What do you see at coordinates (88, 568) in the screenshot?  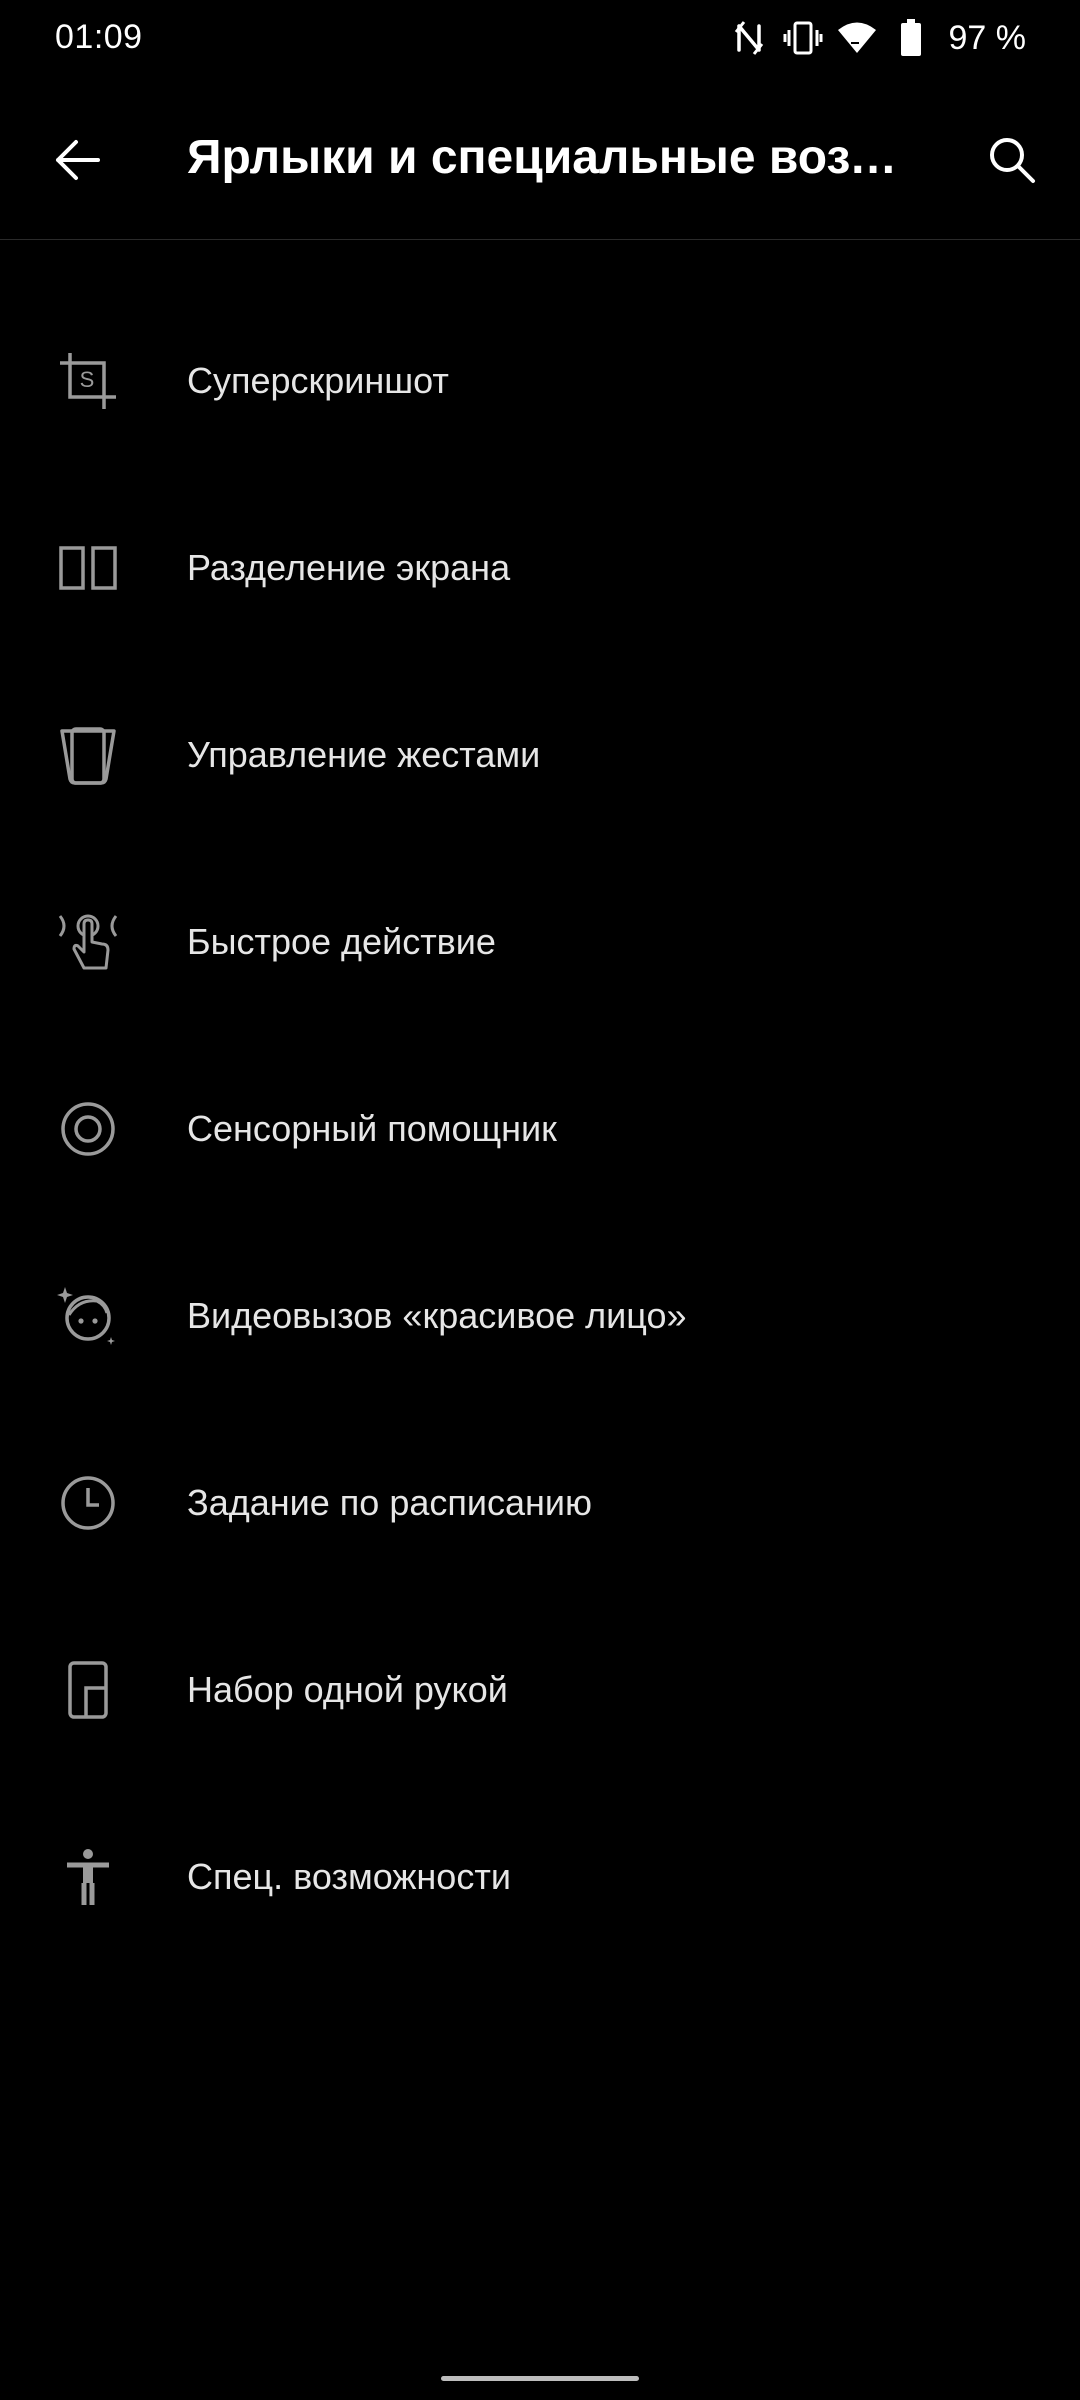 I see `split-screen-icon` at bounding box center [88, 568].